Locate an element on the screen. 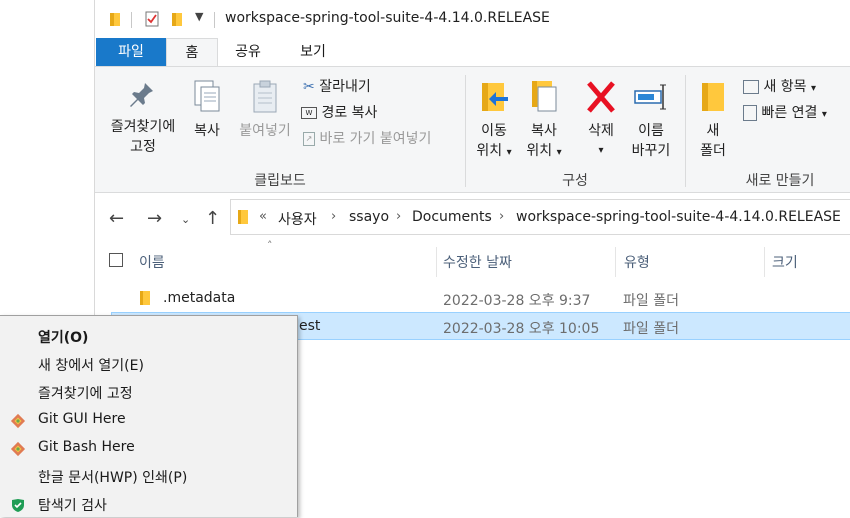  file-name: .metadata is located at coordinates (199, 298).